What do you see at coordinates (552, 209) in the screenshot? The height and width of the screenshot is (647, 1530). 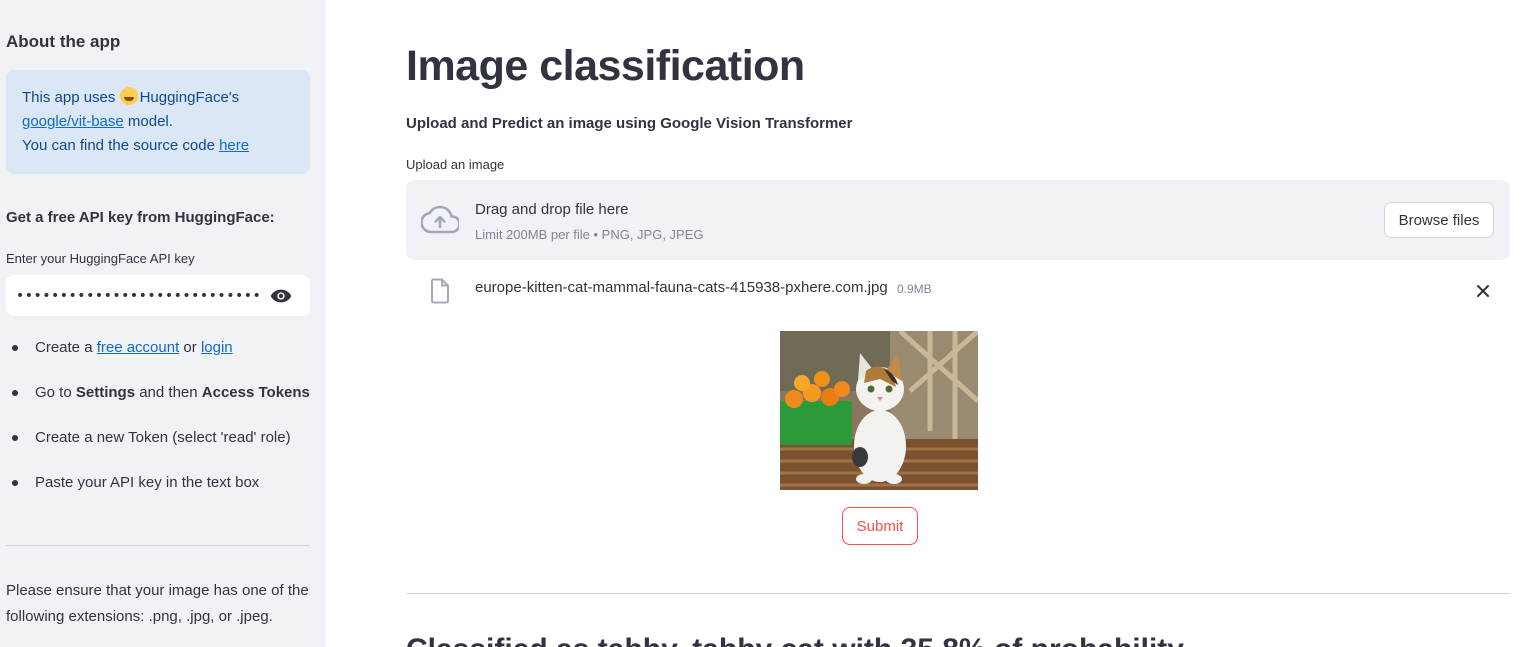 I see `dropzone-title: Drag and drop file here` at bounding box center [552, 209].